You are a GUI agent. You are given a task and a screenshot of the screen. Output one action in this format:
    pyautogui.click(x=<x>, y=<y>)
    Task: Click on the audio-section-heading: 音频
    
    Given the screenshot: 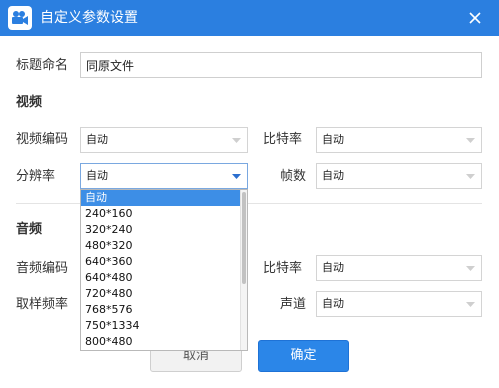 What is the action you would take?
    pyautogui.click(x=29, y=229)
    